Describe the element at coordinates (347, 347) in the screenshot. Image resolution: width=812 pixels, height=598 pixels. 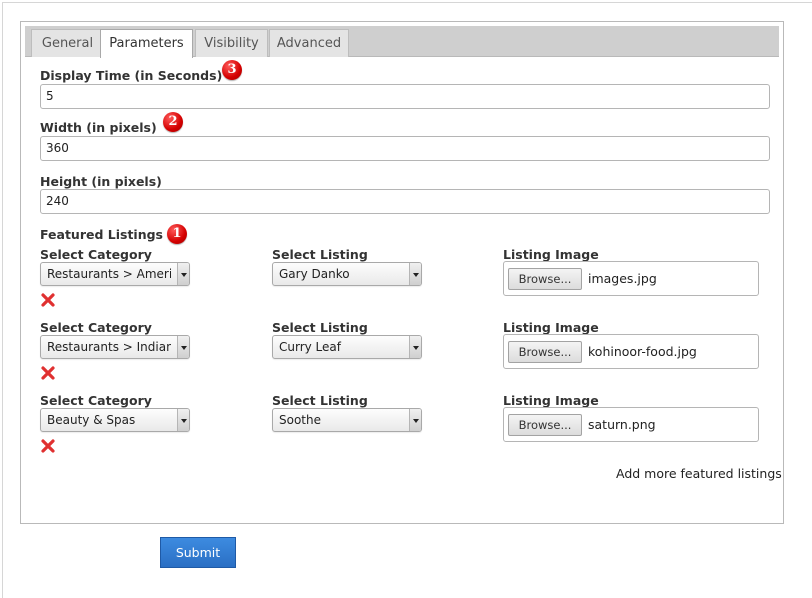
I see `listing-select: Curry Leaf` at that location.